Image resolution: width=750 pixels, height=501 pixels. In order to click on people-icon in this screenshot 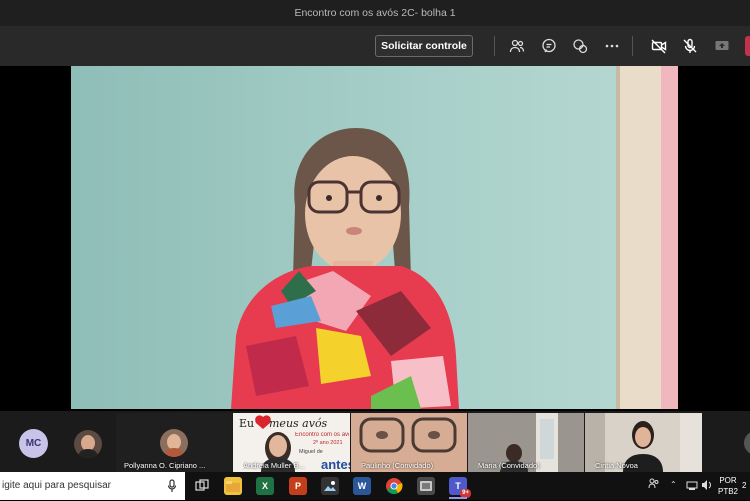, I will do `click(654, 484)`.